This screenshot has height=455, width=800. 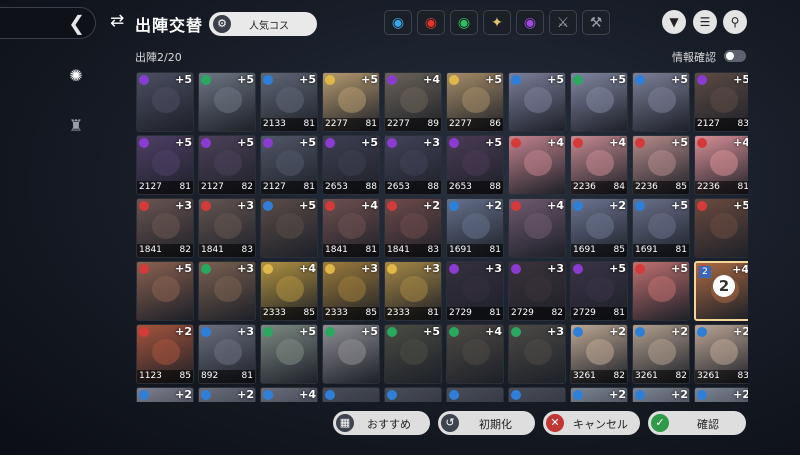 I want to click on card-stats: 1691 85, so click(x=599, y=250).